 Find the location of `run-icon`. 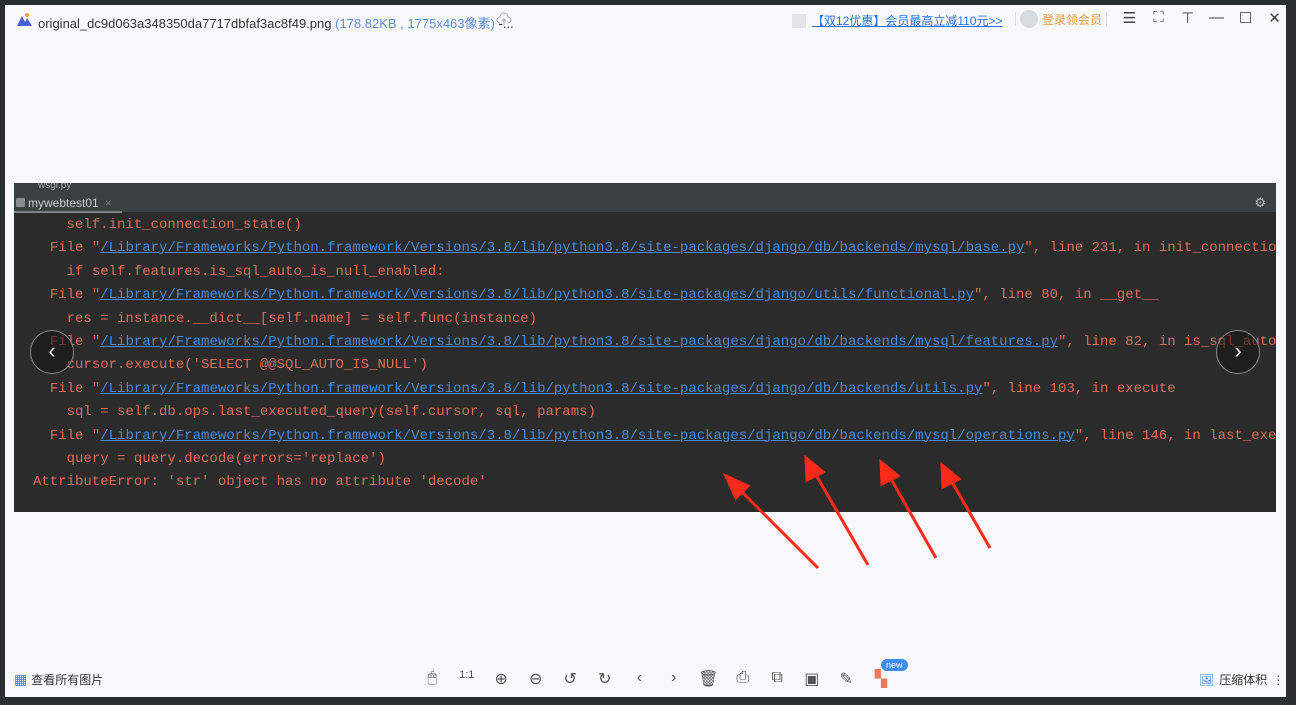

run-icon is located at coordinates (20, 202).